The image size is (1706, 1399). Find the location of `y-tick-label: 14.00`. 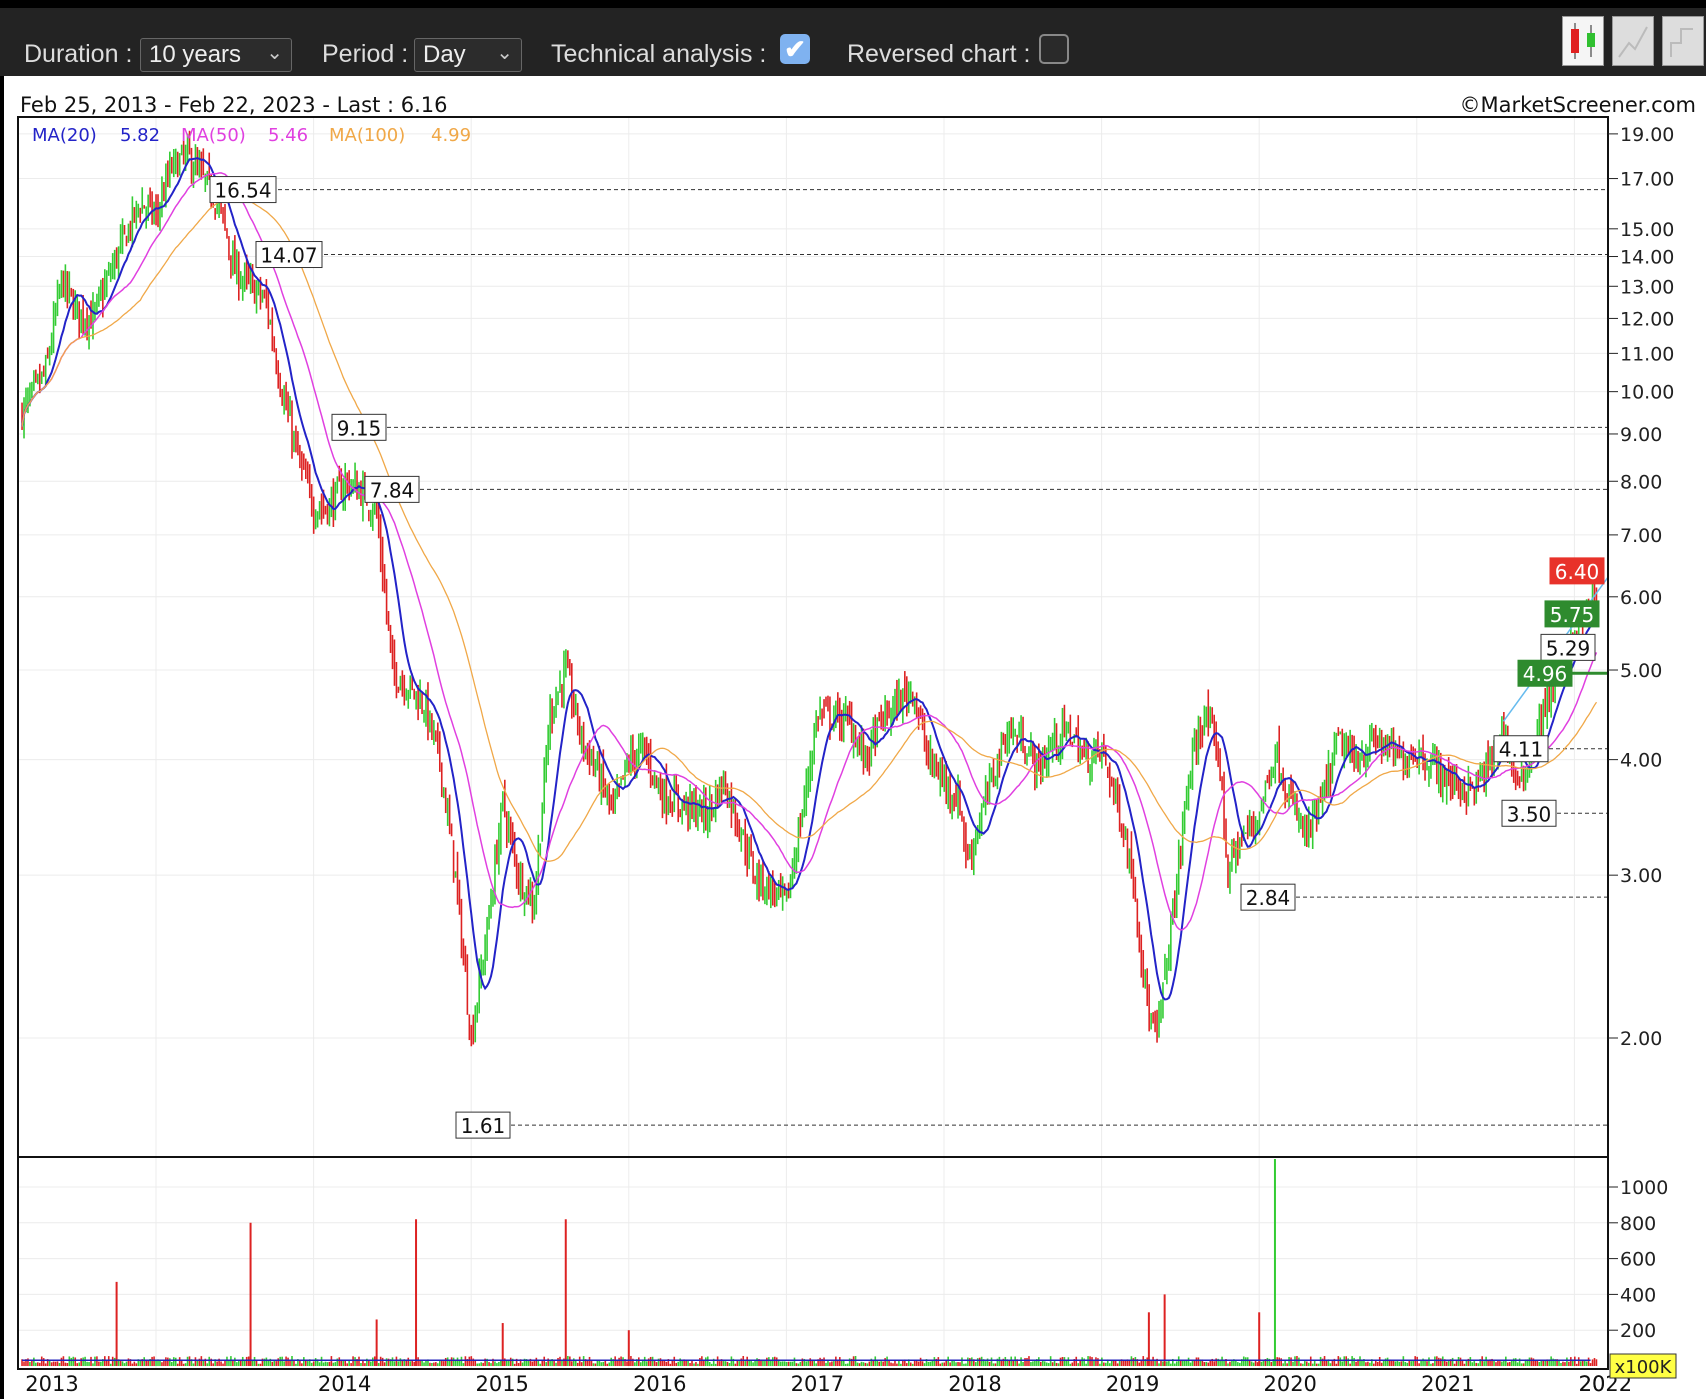

y-tick-label: 14.00 is located at coordinates (1647, 258).